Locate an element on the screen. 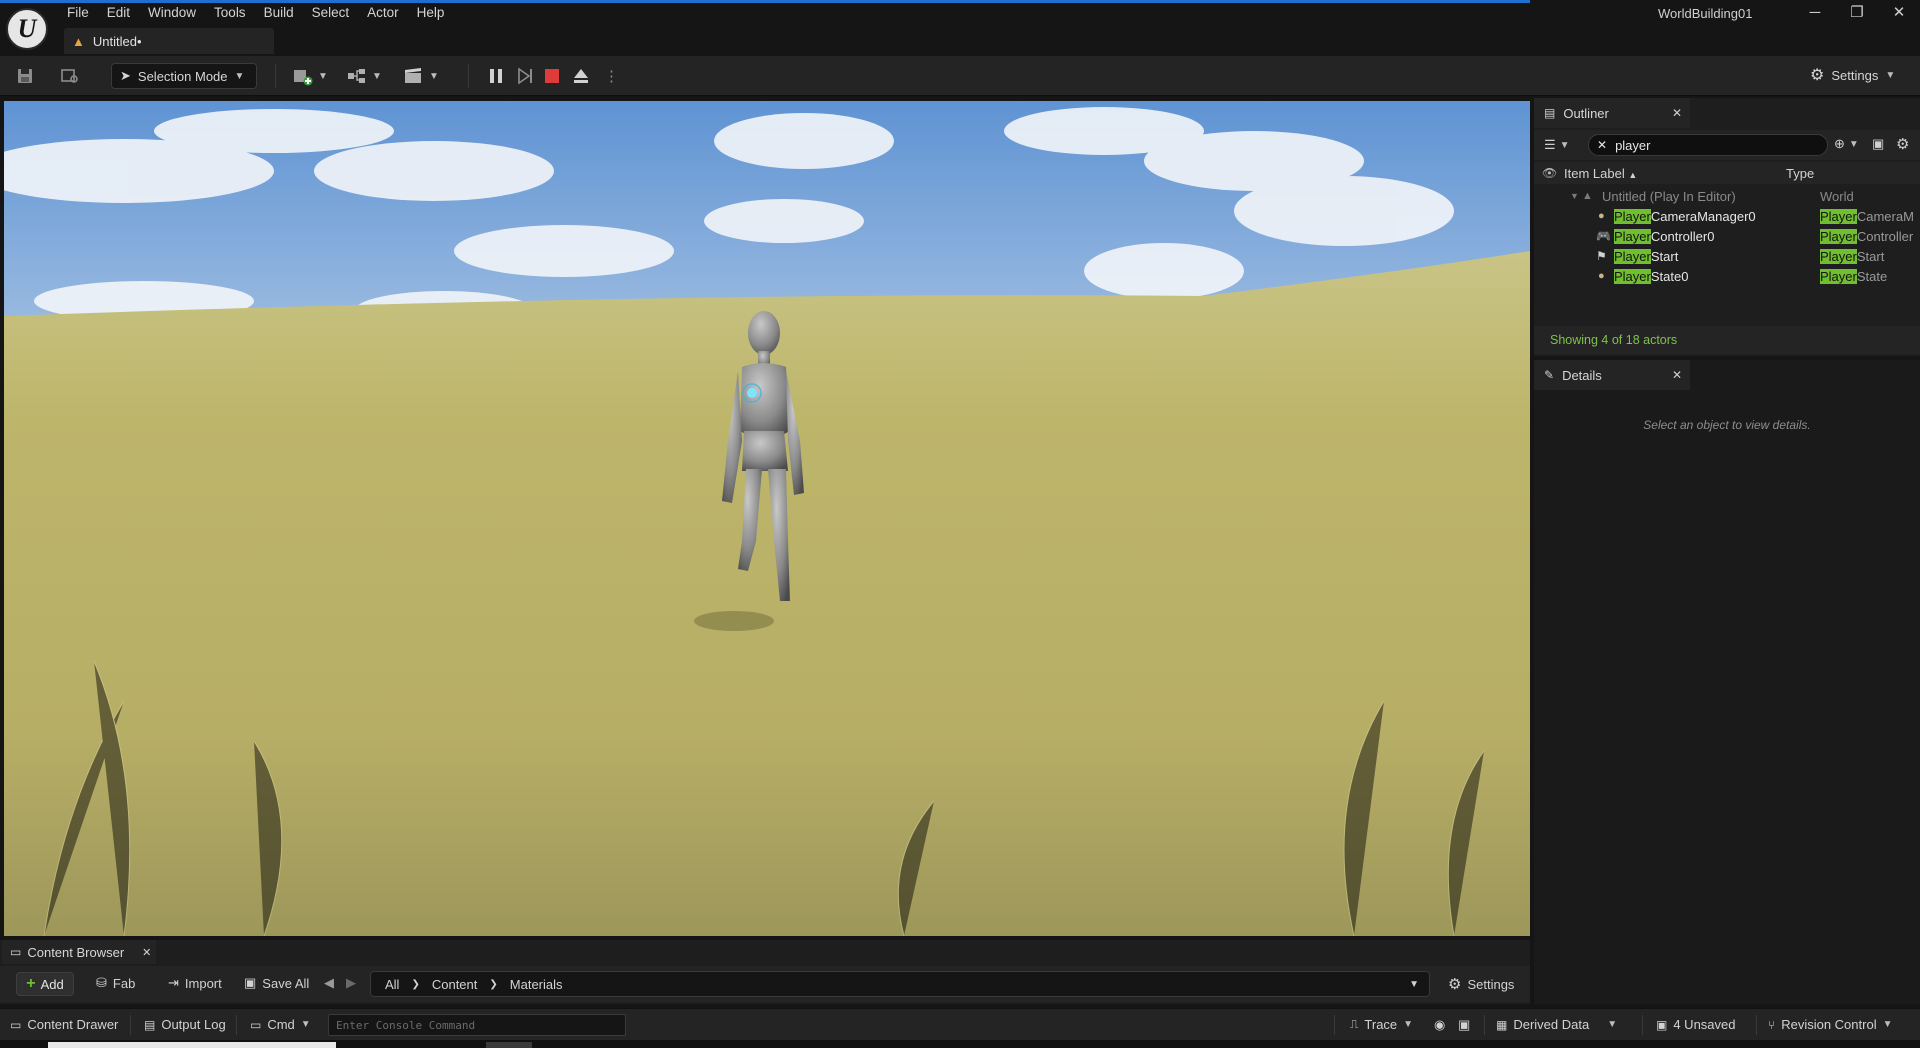  settings-label: Settings is located at coordinates (1855, 75).